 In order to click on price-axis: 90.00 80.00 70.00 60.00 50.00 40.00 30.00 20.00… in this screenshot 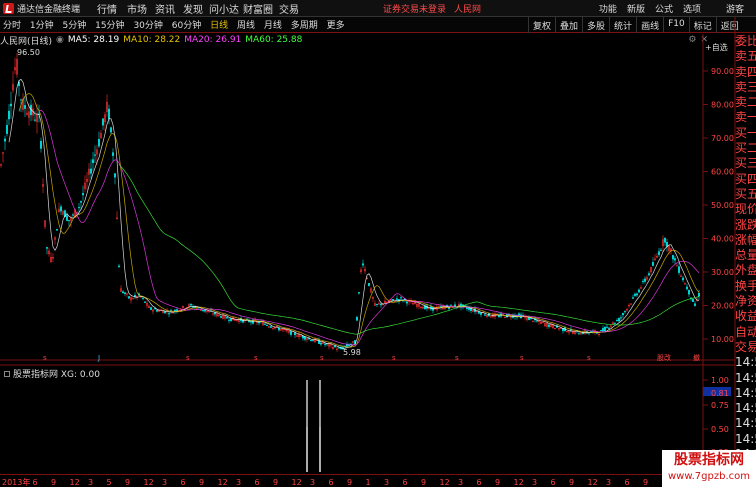, I will do `click(718, 205)`.